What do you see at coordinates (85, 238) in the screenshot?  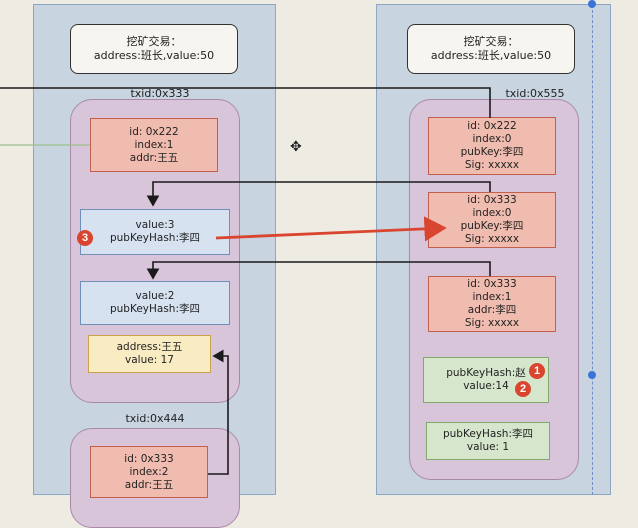 I see `step-badge-3: 3` at bounding box center [85, 238].